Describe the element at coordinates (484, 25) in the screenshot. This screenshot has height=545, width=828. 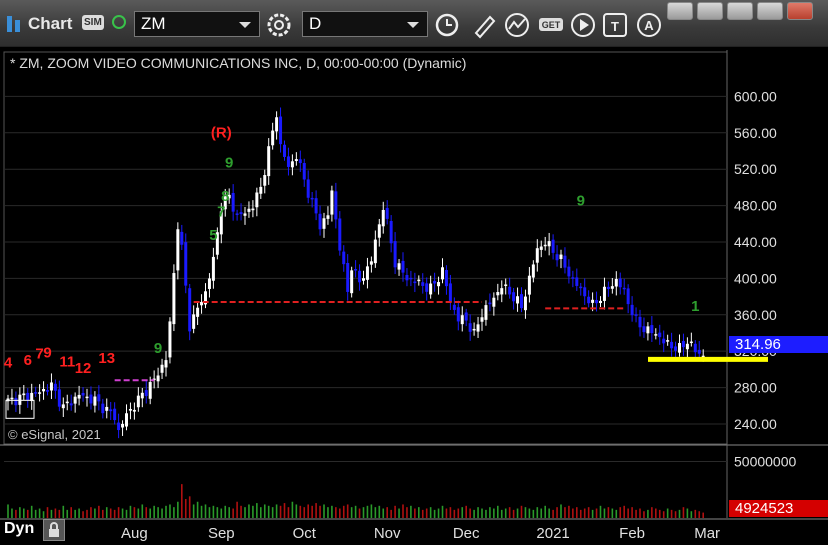
I see `pencil-draw-icon` at that location.